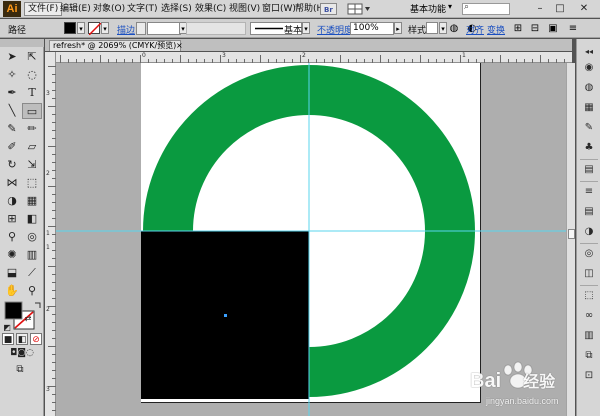 The image size is (600, 416). I want to click on brush-dropdown: ▾, so click(306, 28).